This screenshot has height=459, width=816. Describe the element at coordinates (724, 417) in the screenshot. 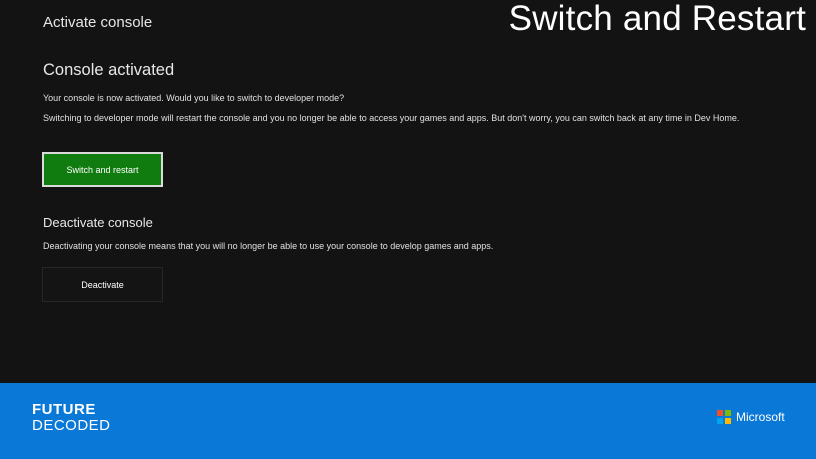

I see `microsoft-windows-icon` at that location.